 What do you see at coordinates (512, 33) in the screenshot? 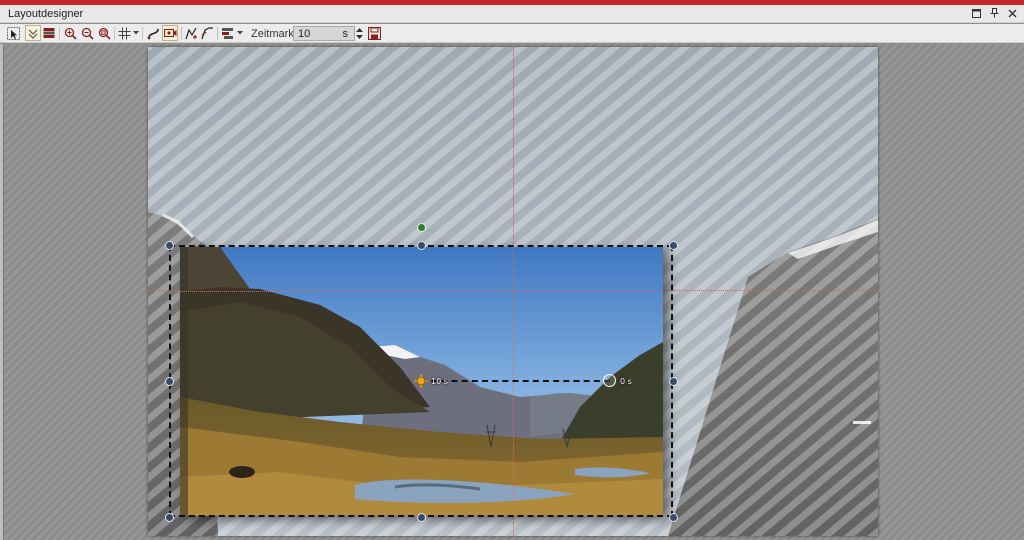
I see `toolbar: Zeitmarke: 10 s` at bounding box center [512, 33].